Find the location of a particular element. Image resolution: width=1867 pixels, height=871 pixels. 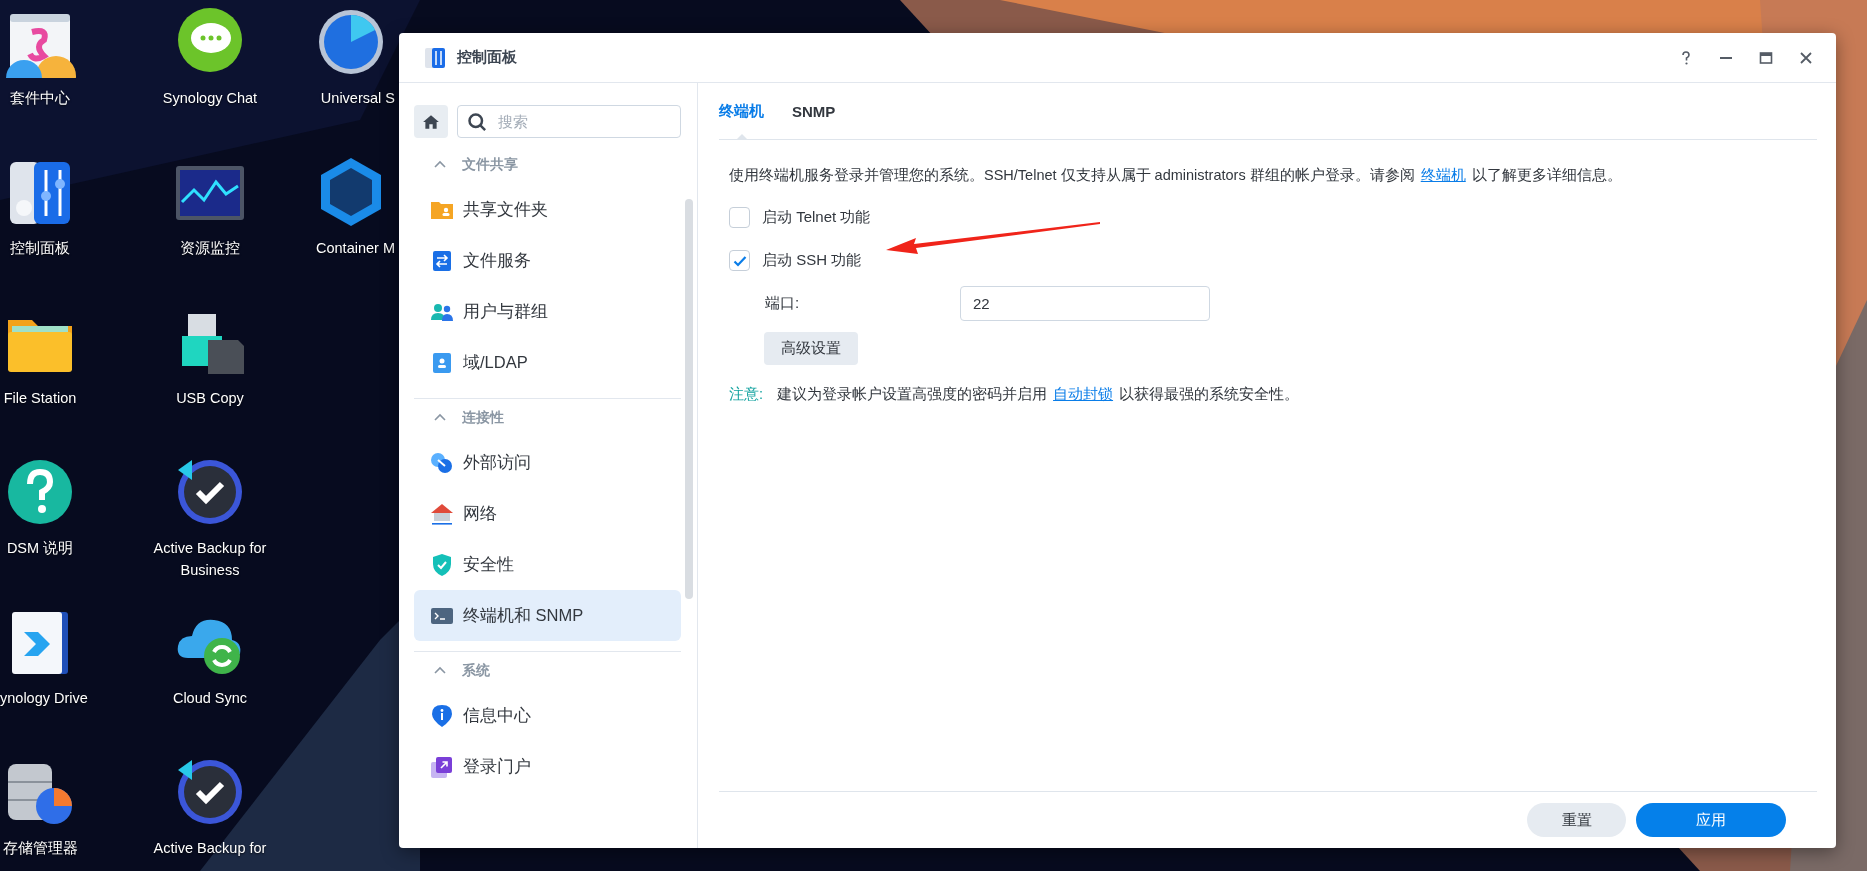

maximize-icon is located at coordinates (1766, 57).